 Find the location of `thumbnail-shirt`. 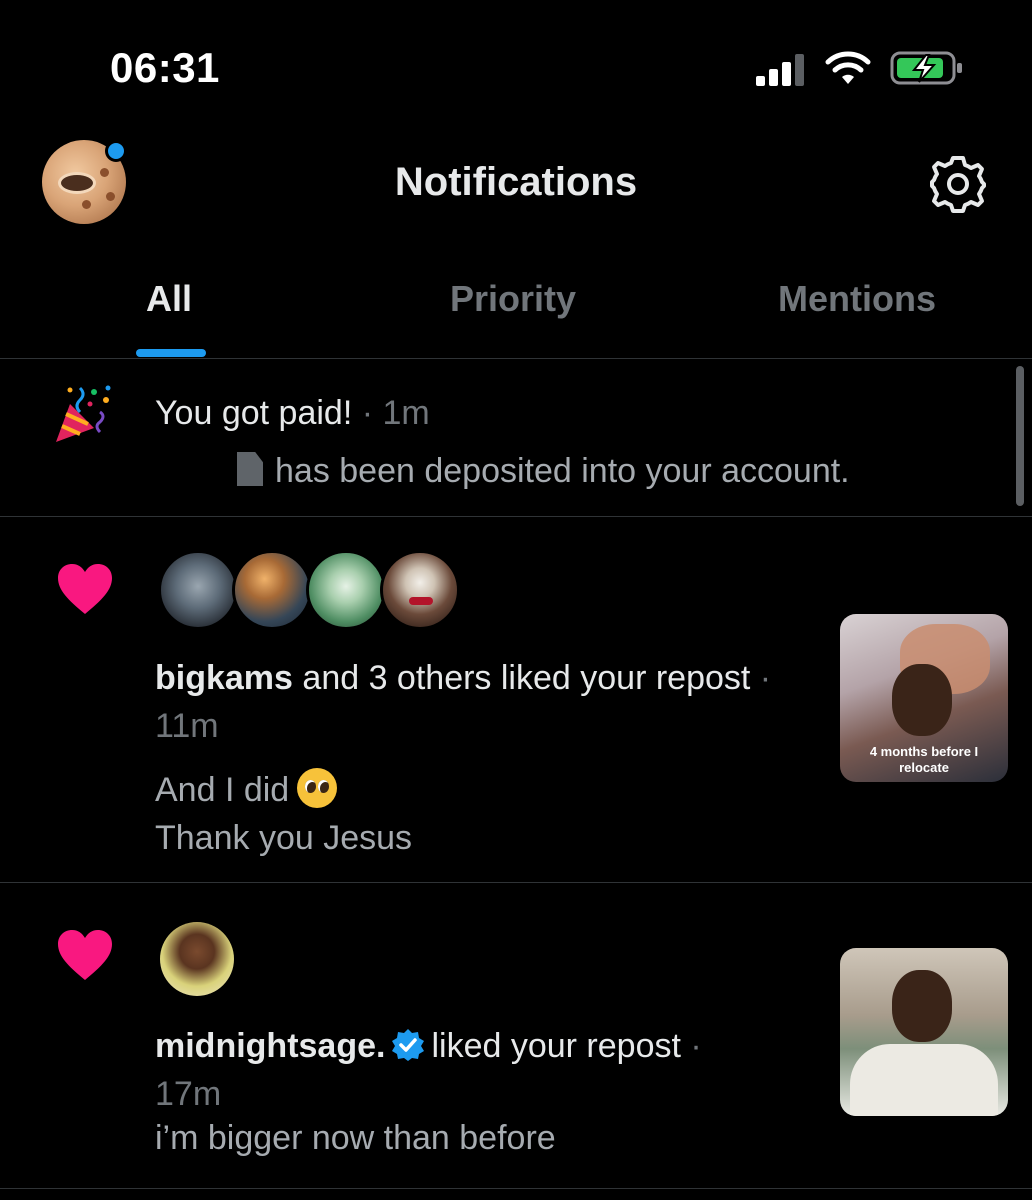

thumbnail-shirt is located at coordinates (924, 1080).